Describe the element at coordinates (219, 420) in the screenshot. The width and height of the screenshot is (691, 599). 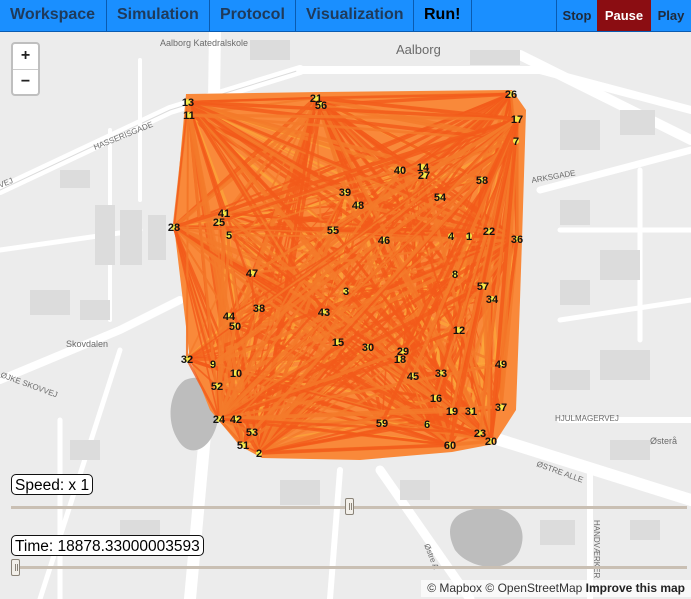
I see `node-24-label: 24` at that location.